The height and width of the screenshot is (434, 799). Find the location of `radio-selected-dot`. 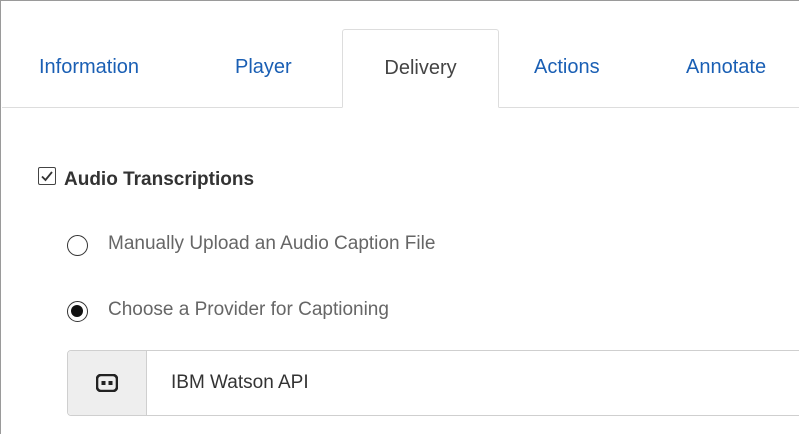

radio-selected-dot is located at coordinates (77, 311).